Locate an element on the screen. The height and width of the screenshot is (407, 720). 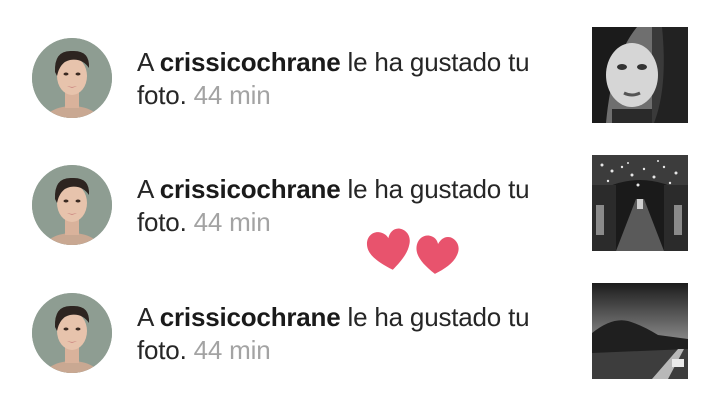
photo-mountain-road-icon is located at coordinates (640, 331).